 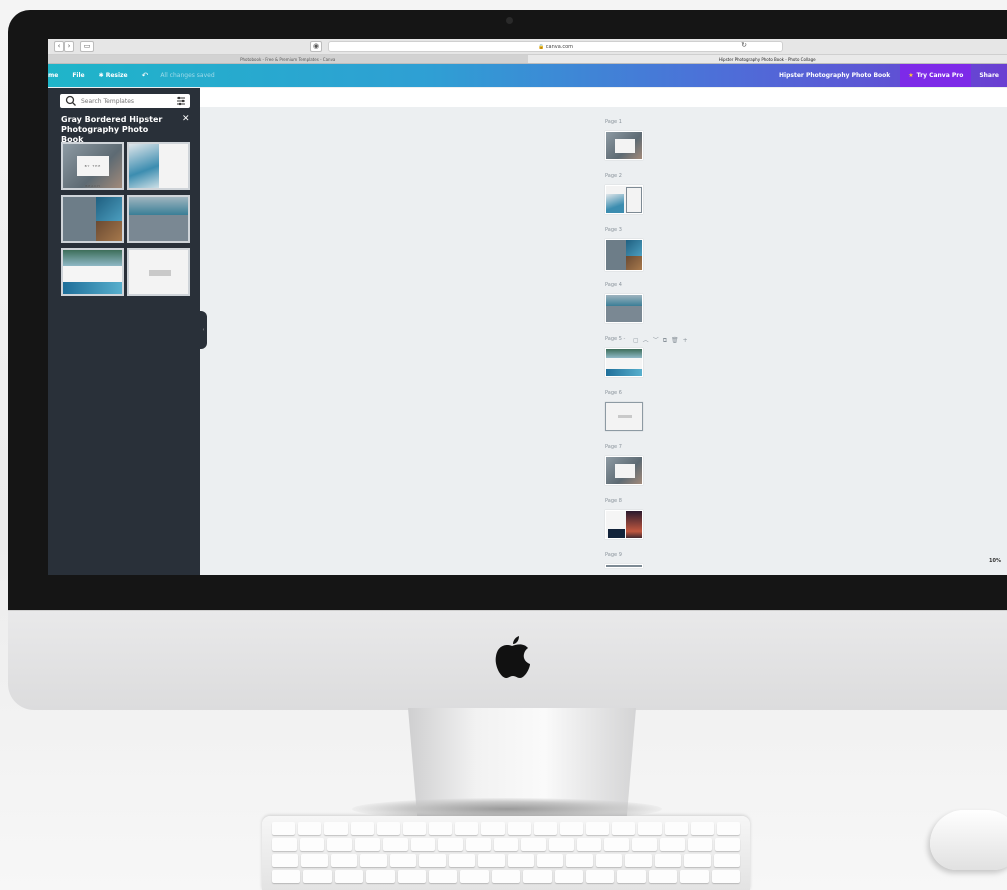 I want to click on page-item: Page 1, so click(x=624, y=139).